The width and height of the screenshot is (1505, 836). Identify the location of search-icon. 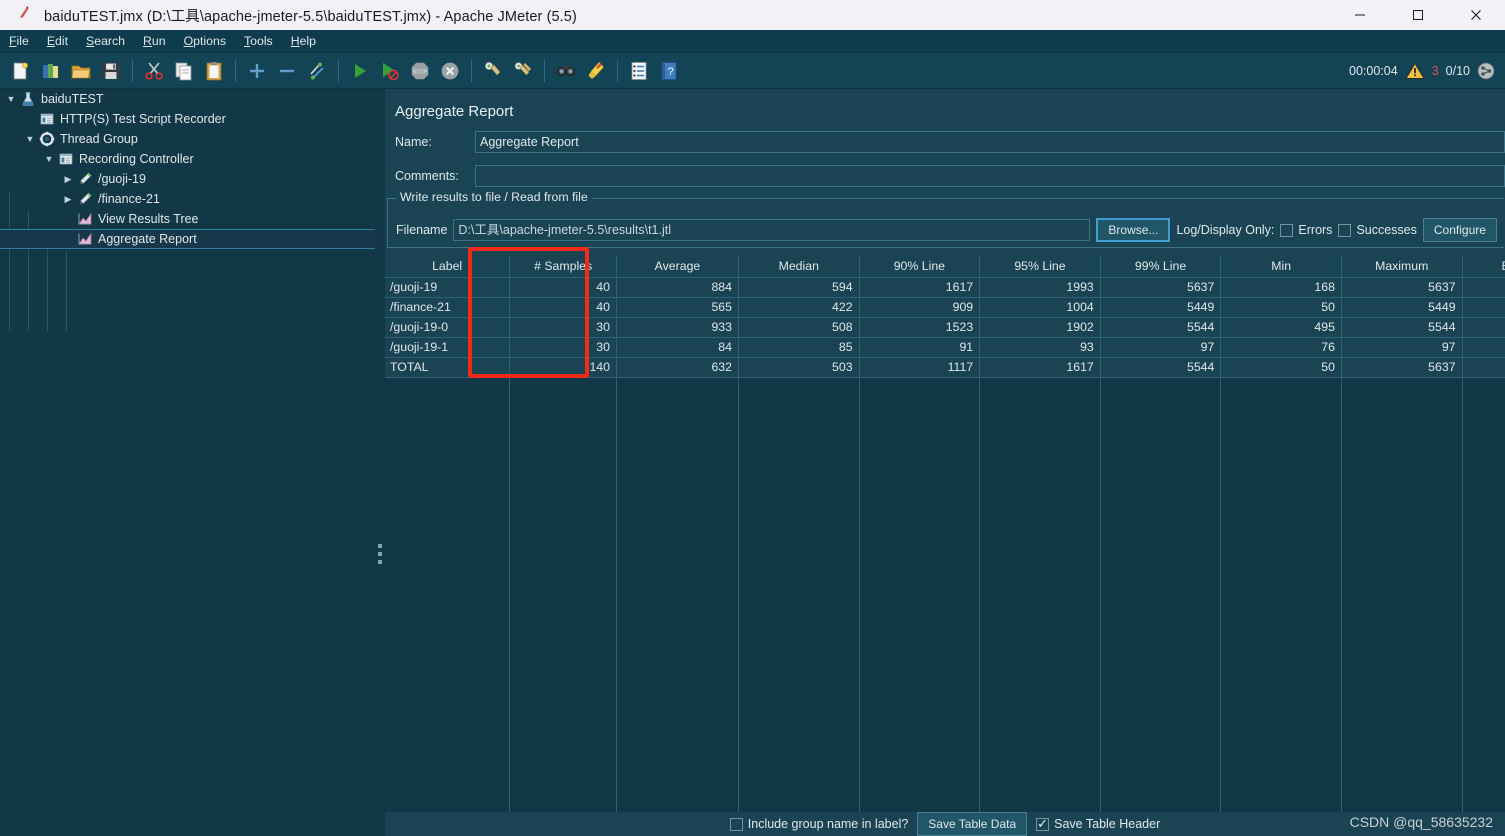
(566, 71).